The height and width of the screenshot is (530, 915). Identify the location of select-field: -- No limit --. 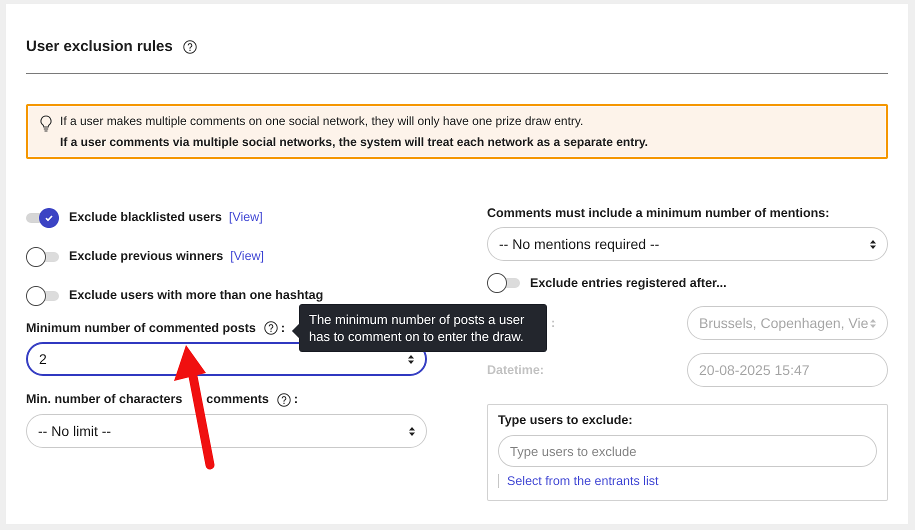
(226, 431).